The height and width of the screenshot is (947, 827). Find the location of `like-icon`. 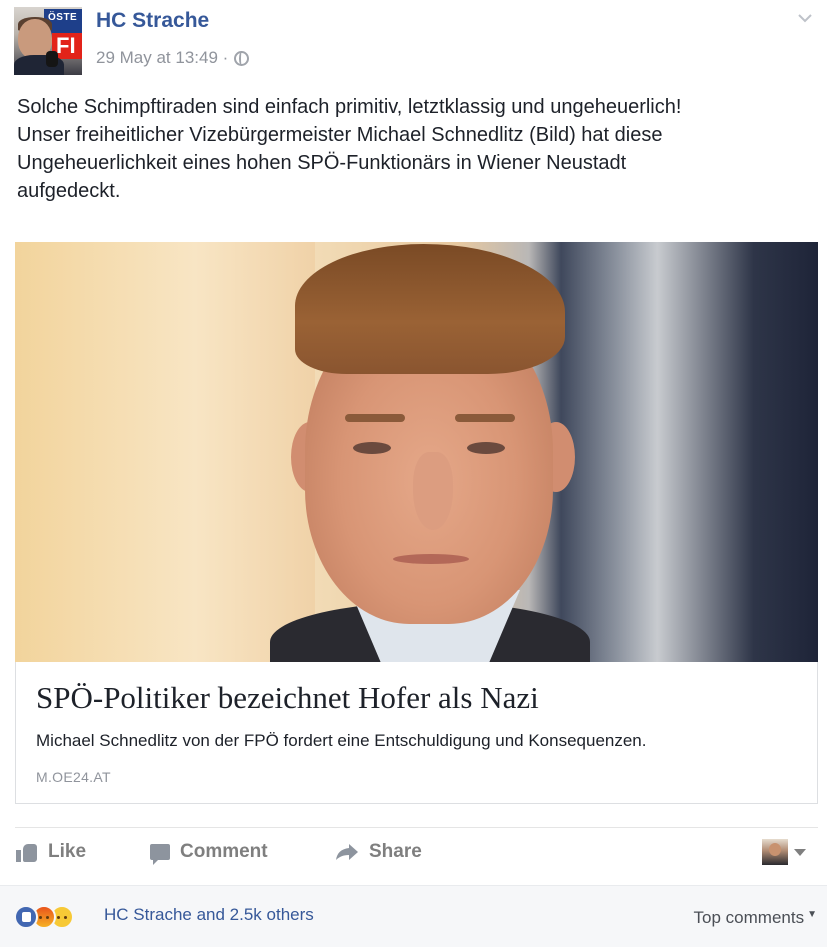

like-icon is located at coordinates (26, 917).